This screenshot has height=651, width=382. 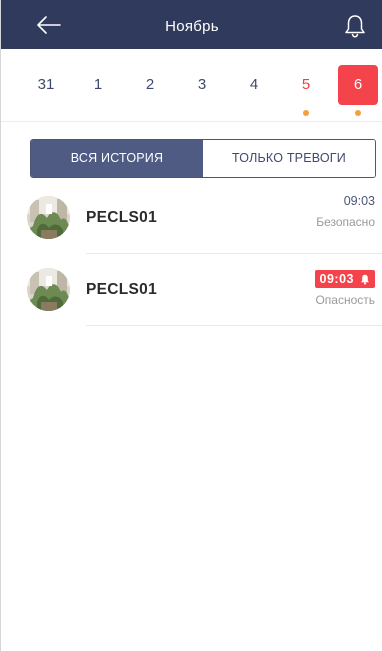 What do you see at coordinates (345, 222) in the screenshot?
I see `event-status: Безопасно` at bounding box center [345, 222].